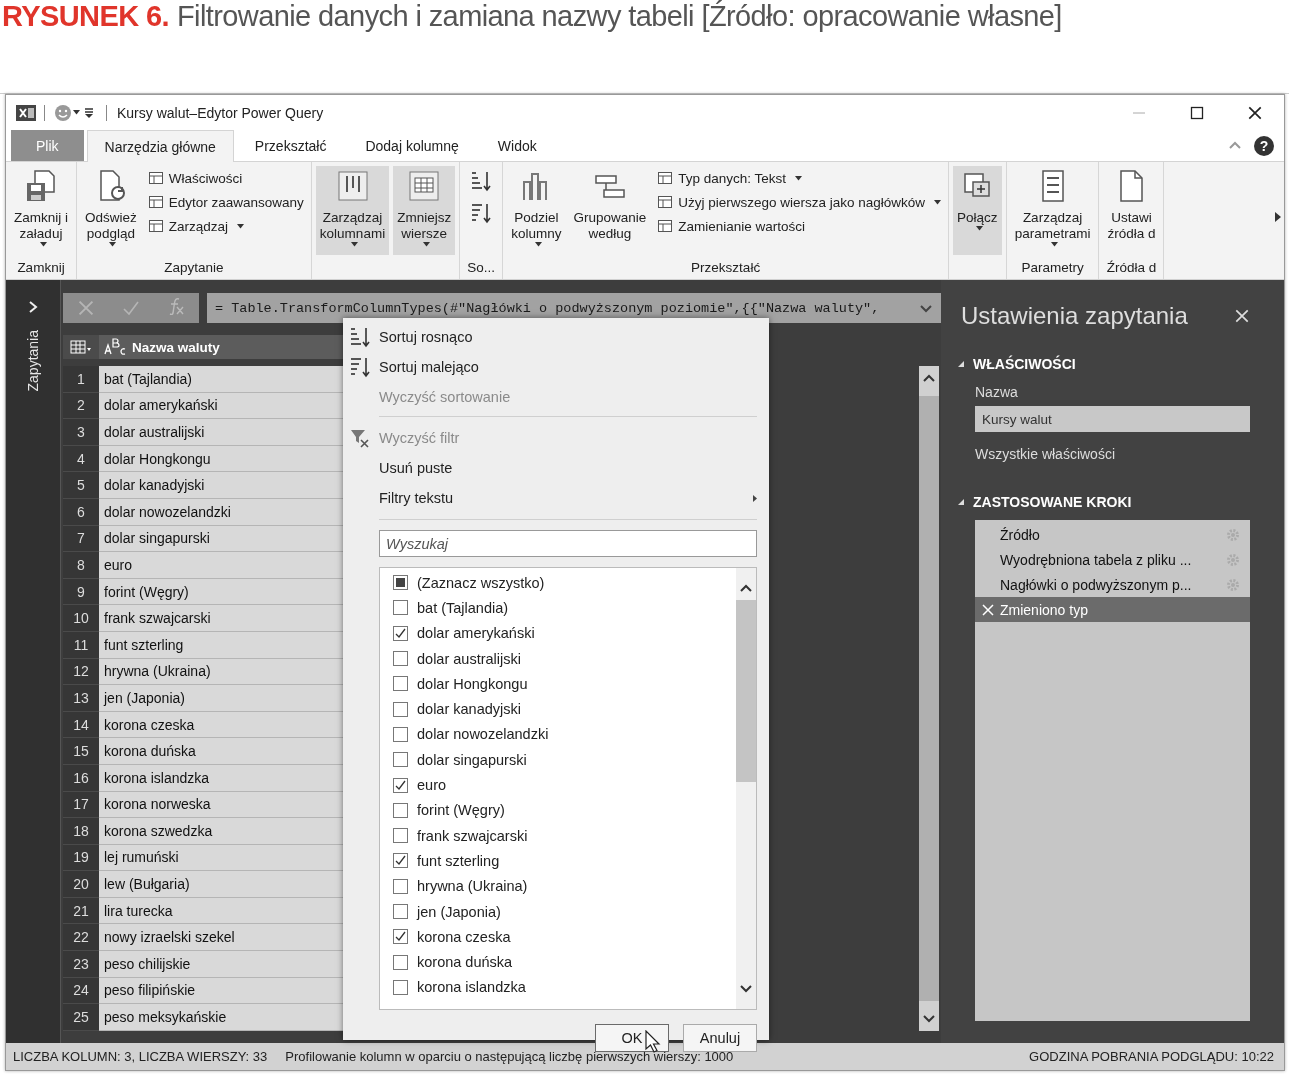 The height and width of the screenshot is (1081, 1289). What do you see at coordinates (632, 1038) in the screenshot?
I see `ok-button: OK` at bounding box center [632, 1038].